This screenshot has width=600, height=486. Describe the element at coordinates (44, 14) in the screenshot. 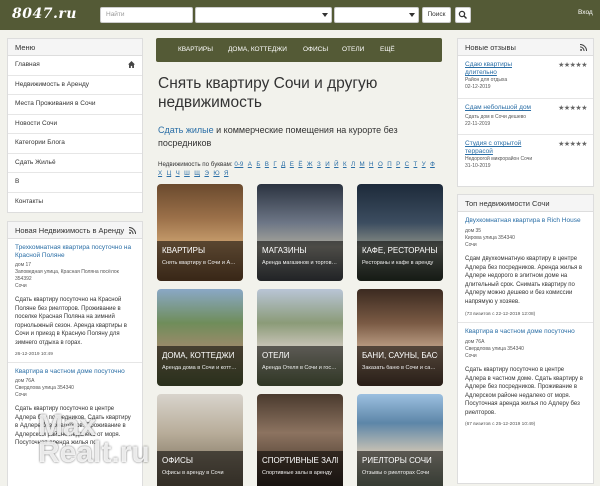

I see `site-logo: 8047.ru` at that location.